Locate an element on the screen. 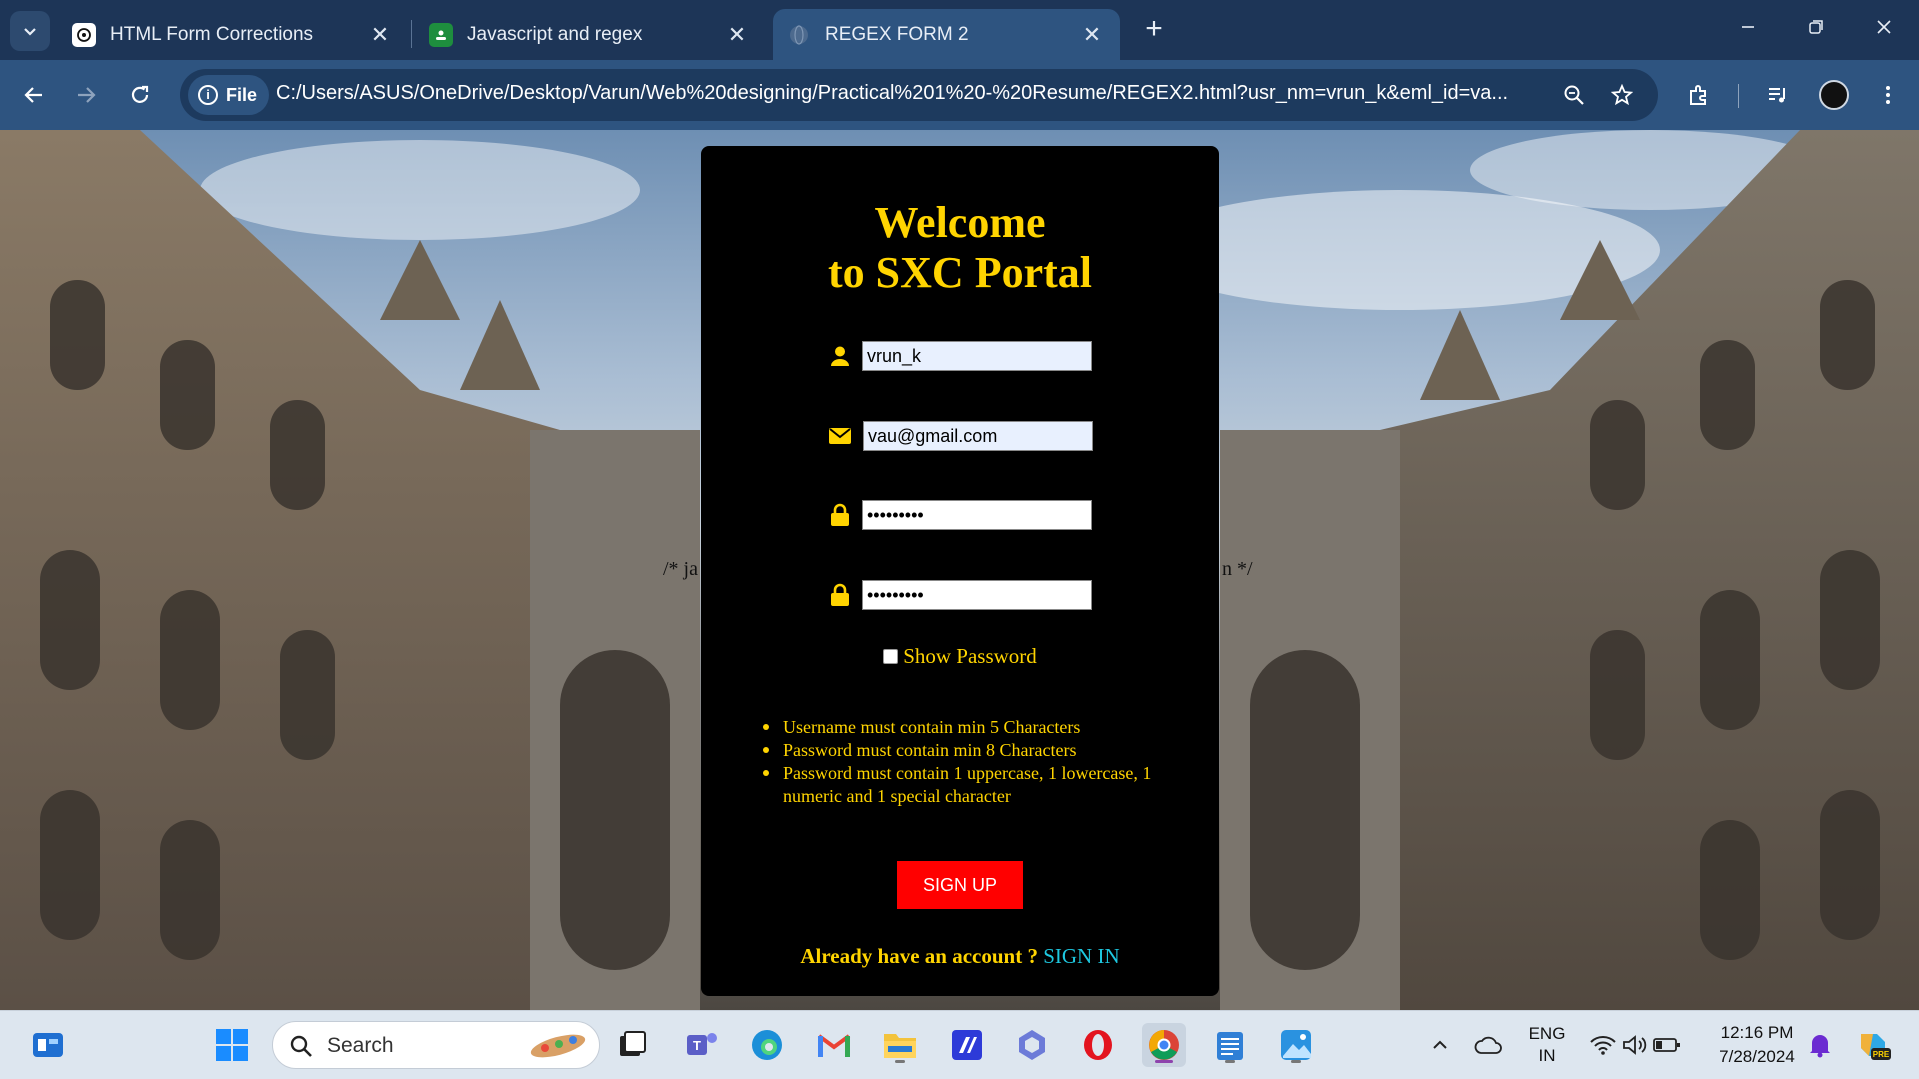 The height and width of the screenshot is (1079, 1919). extensions-button is located at coordinates (1699, 95).